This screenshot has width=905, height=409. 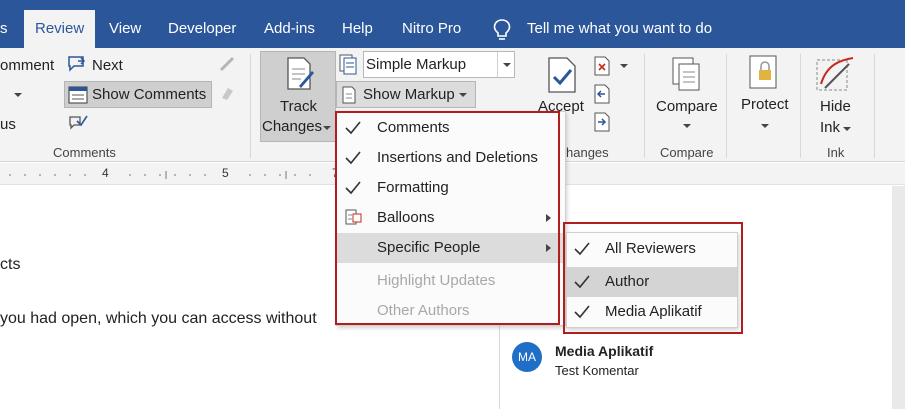 I want to click on menu-item-label: Highlight Updates, so click(x=436, y=280).